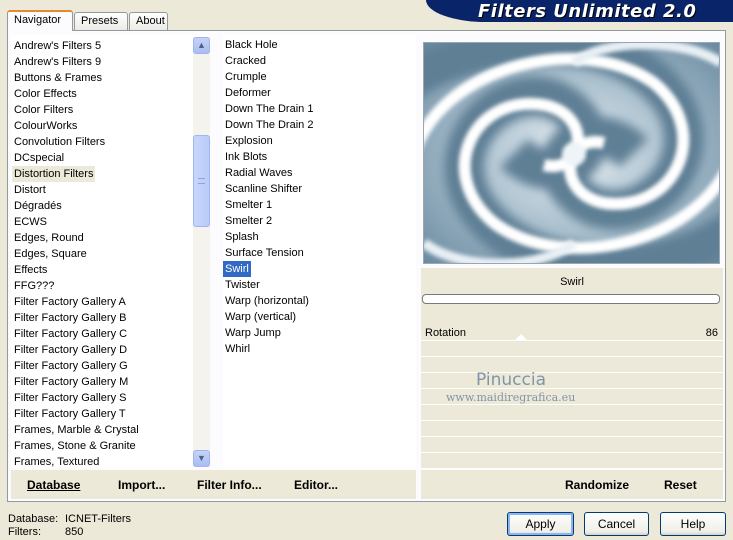 The image size is (733, 540). What do you see at coordinates (521, 337) in the screenshot?
I see `rotation-slider-marker` at bounding box center [521, 337].